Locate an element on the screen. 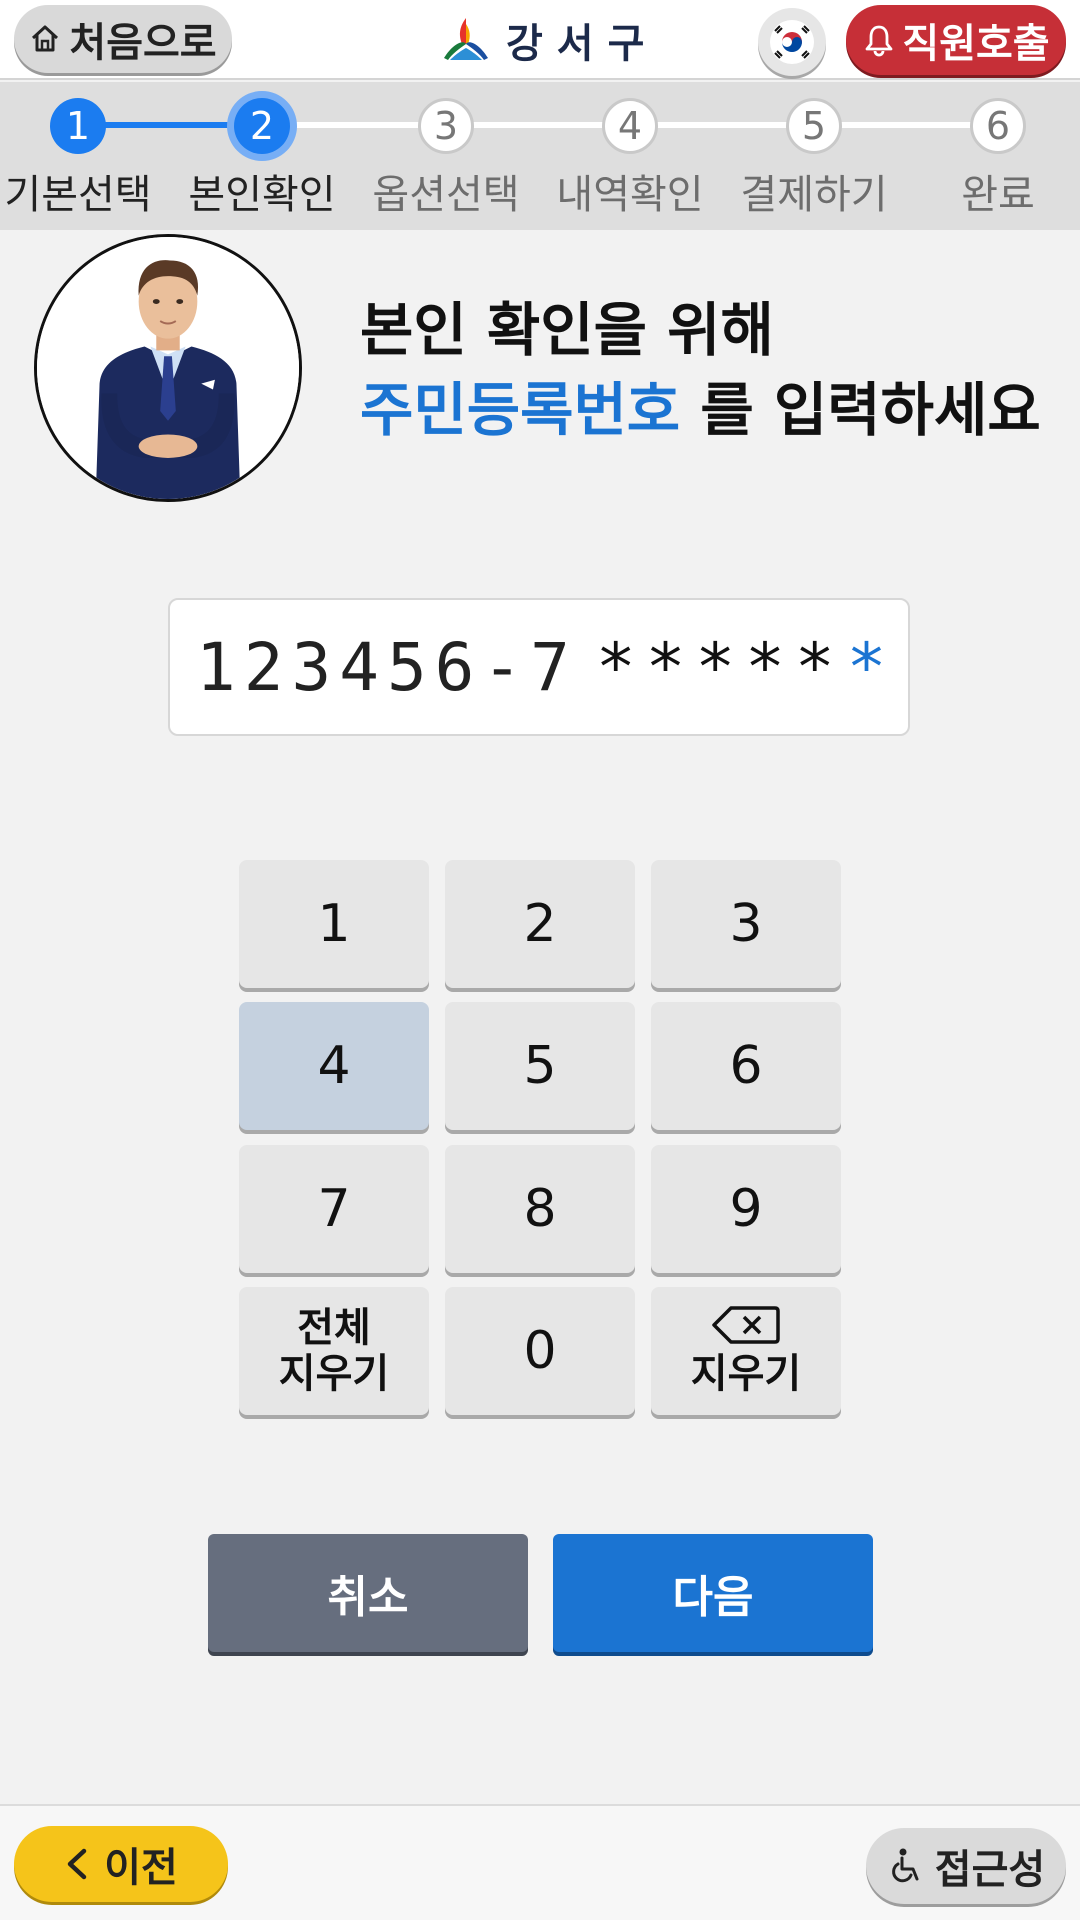 The image size is (1080, 1920). clear-all-key: 전체 지우기 is located at coordinates (334, 1351).